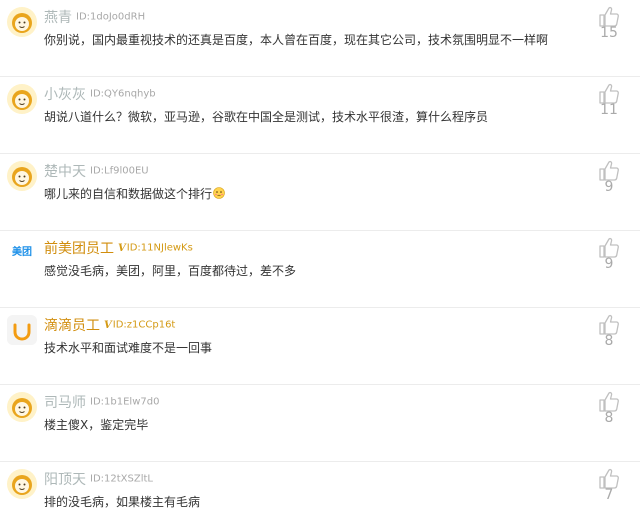 Image resolution: width=640 pixels, height=511 pixels. Describe the element at coordinates (125, 402) in the screenshot. I see `user-id: ID:1b1Elw7d0` at that location.